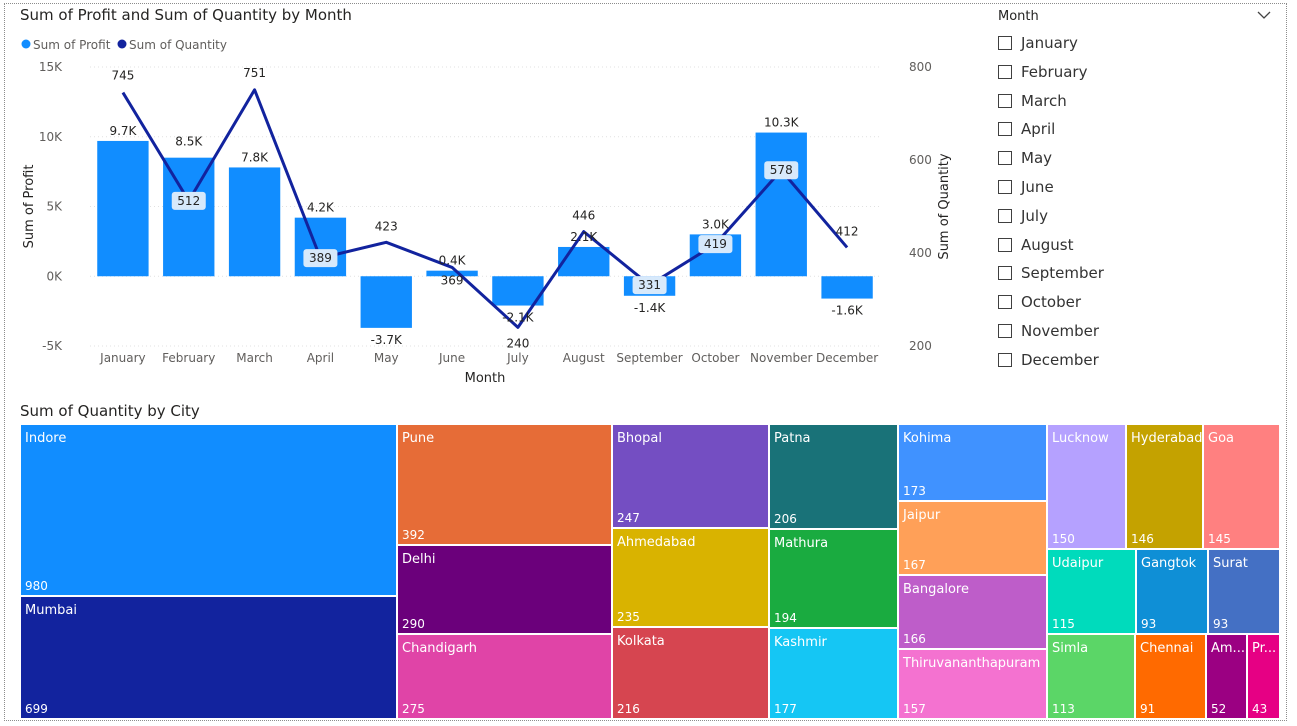  Describe the element at coordinates (1264, 15) in the screenshot. I see `chevron-down-icon` at that location.